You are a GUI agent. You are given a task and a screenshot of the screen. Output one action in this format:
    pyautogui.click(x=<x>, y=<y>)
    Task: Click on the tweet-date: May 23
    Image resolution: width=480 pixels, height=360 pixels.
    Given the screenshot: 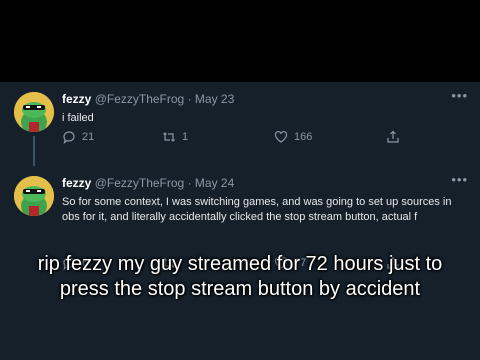 What is the action you would take?
    pyautogui.click(x=214, y=99)
    